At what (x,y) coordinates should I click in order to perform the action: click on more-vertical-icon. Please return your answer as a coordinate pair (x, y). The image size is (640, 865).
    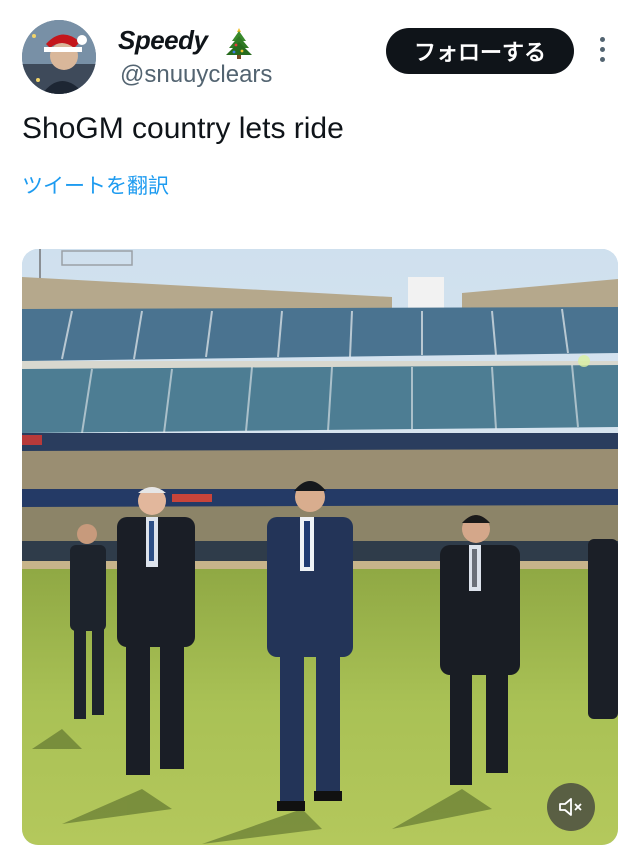
    Looking at the image, I should click on (602, 51).